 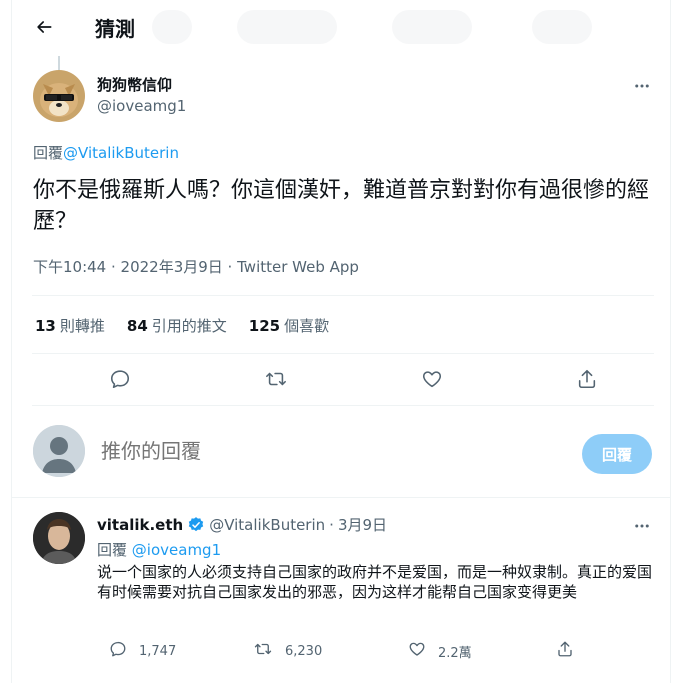 What do you see at coordinates (196, 525) in the screenshot?
I see `verified-badge-icon` at bounding box center [196, 525].